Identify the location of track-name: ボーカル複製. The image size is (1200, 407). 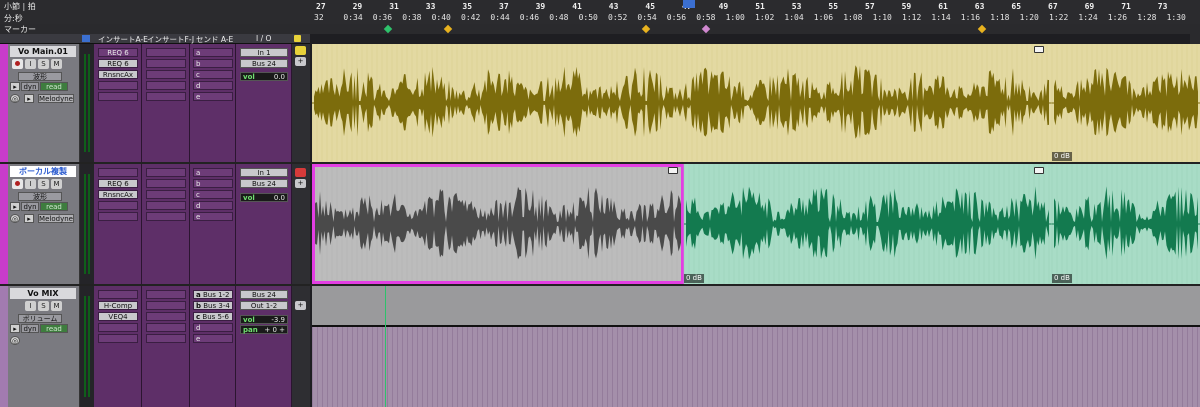
(43, 171).